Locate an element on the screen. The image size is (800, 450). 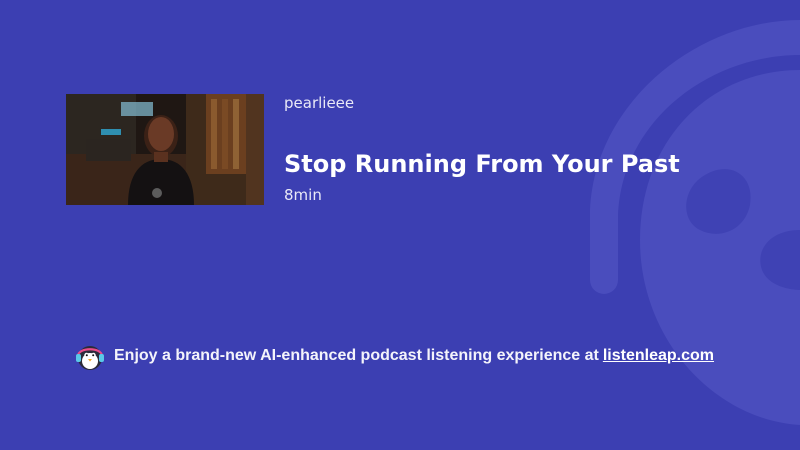
episode-title: Stop Running From Your Past is located at coordinates (482, 164).